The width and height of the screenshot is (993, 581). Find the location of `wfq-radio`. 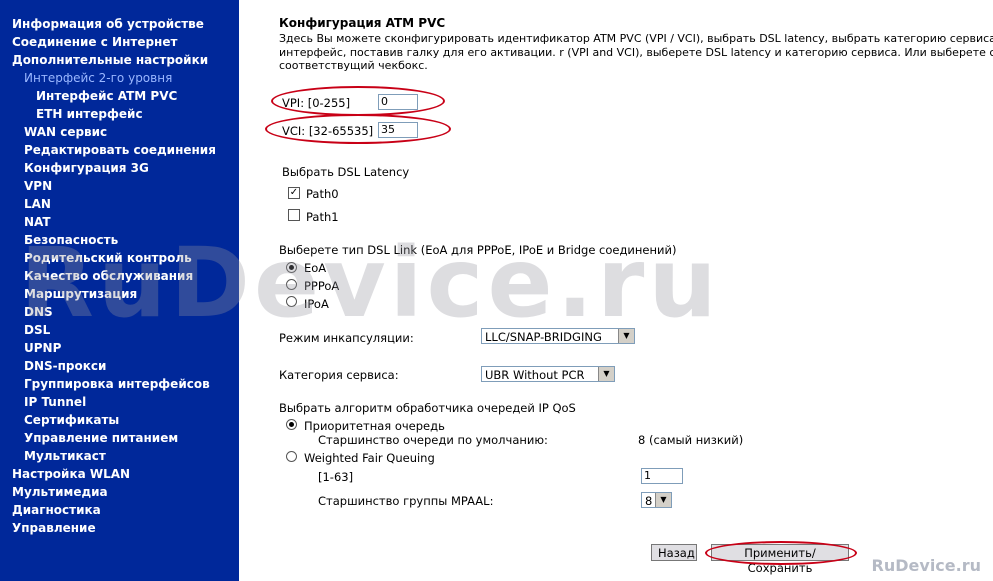

wfq-radio is located at coordinates (291, 456).